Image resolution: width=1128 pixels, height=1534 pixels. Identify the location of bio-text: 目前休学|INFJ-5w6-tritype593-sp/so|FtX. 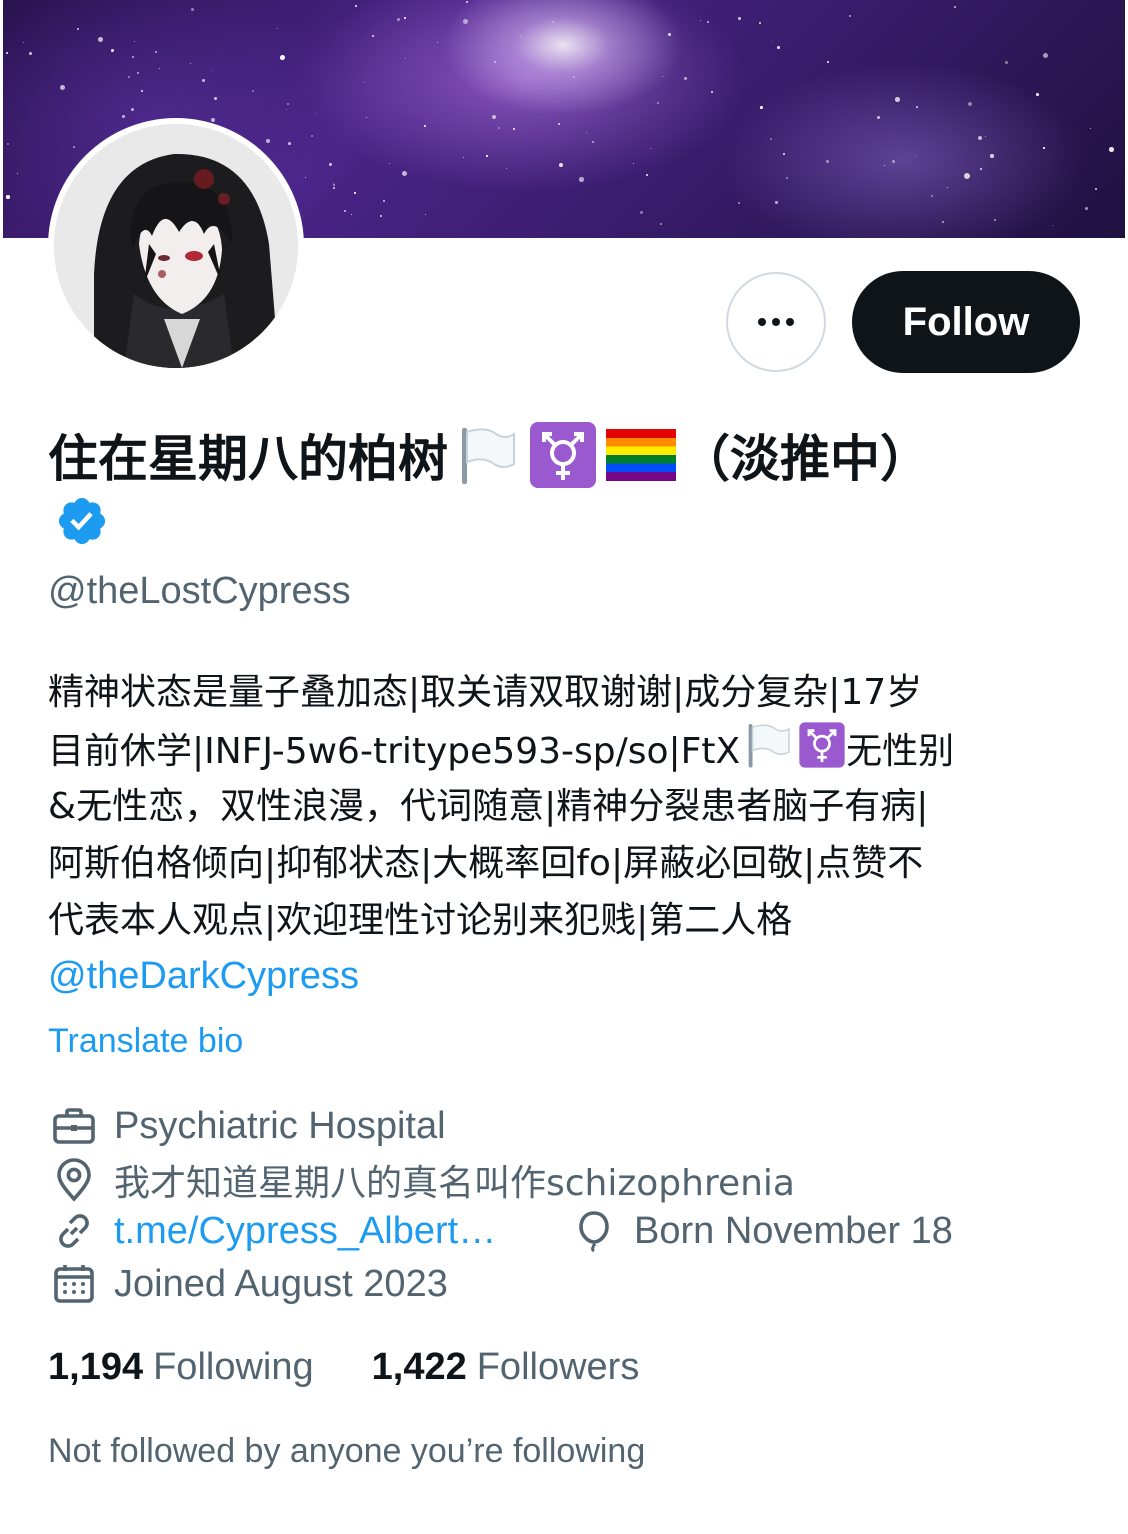
(394, 751).